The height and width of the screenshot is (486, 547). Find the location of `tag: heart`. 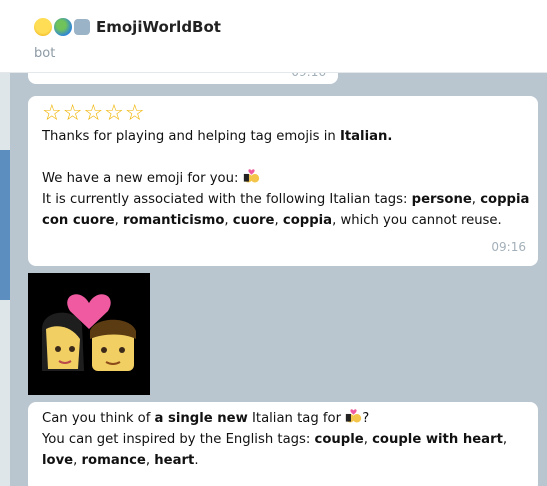

tag: heart is located at coordinates (174, 460).